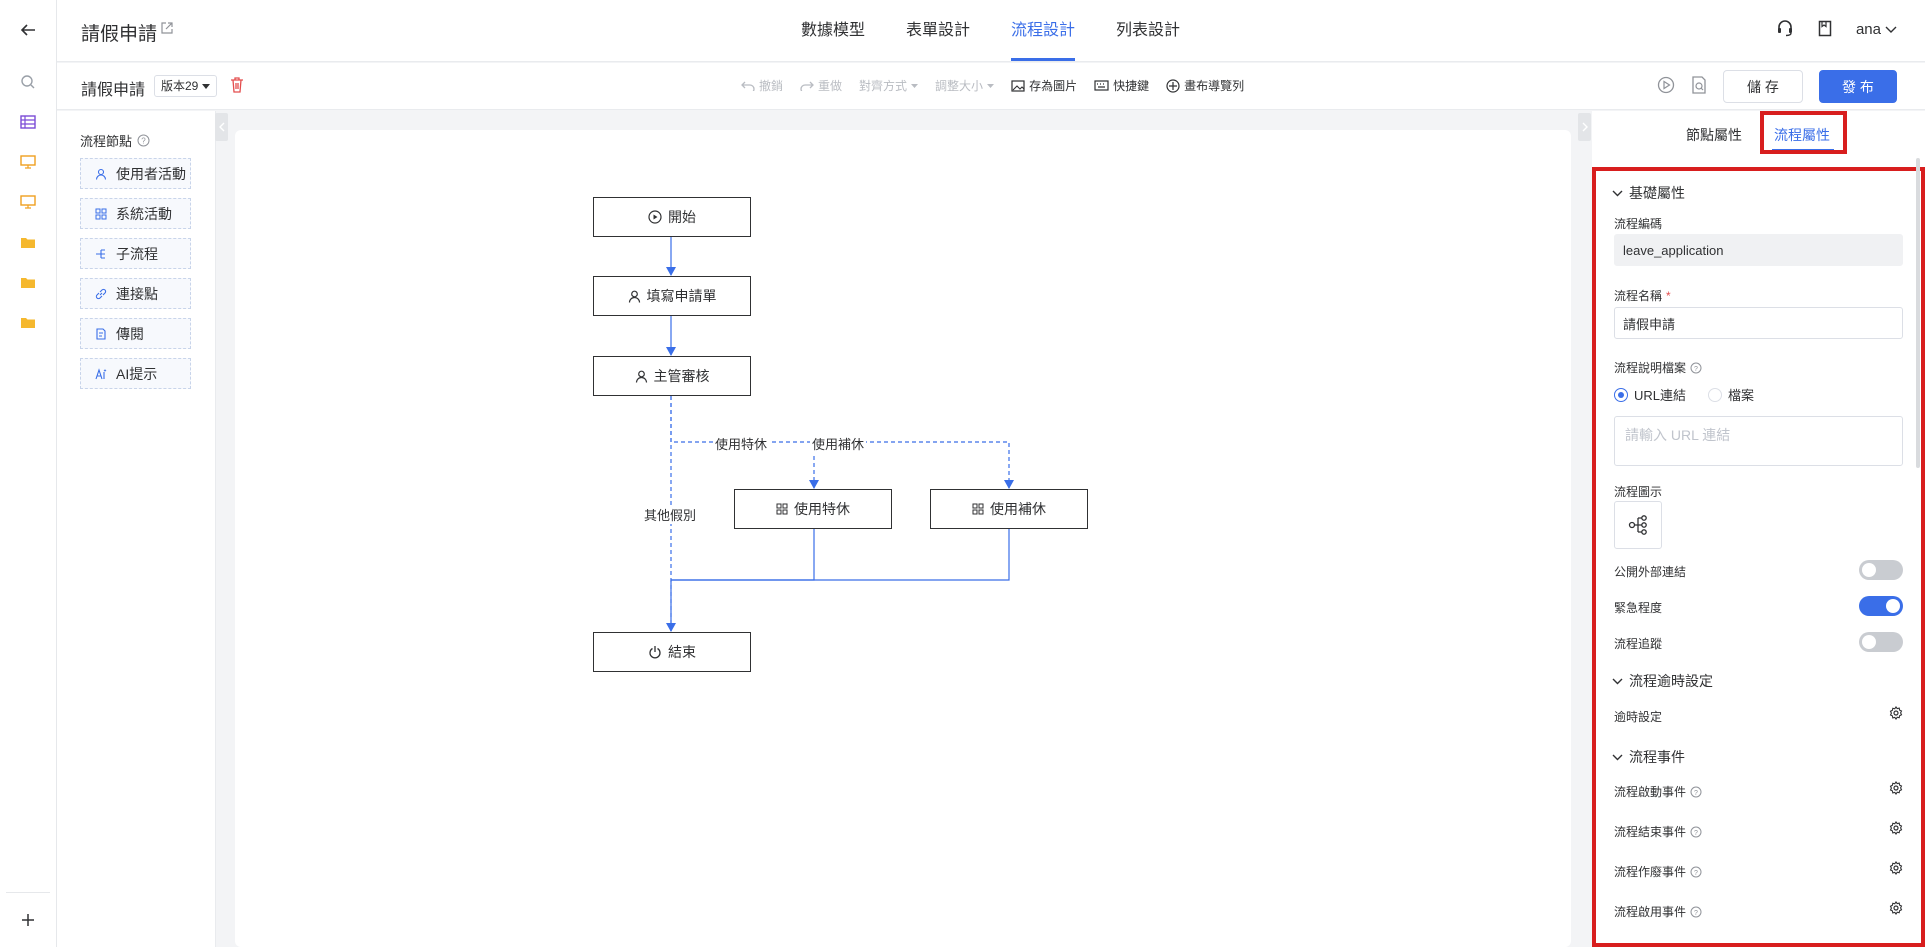 Image resolution: width=1925 pixels, height=947 pixels. I want to click on node-end: 結束, so click(672, 652).